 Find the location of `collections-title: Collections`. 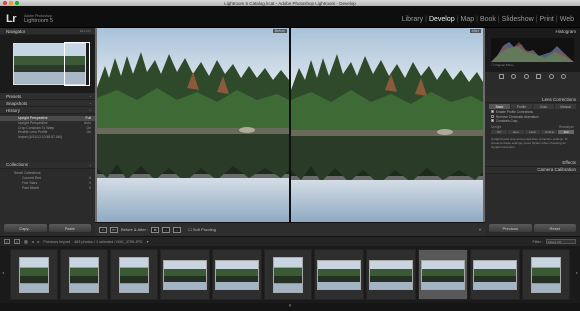

collections-title: Collections is located at coordinates (17, 165).